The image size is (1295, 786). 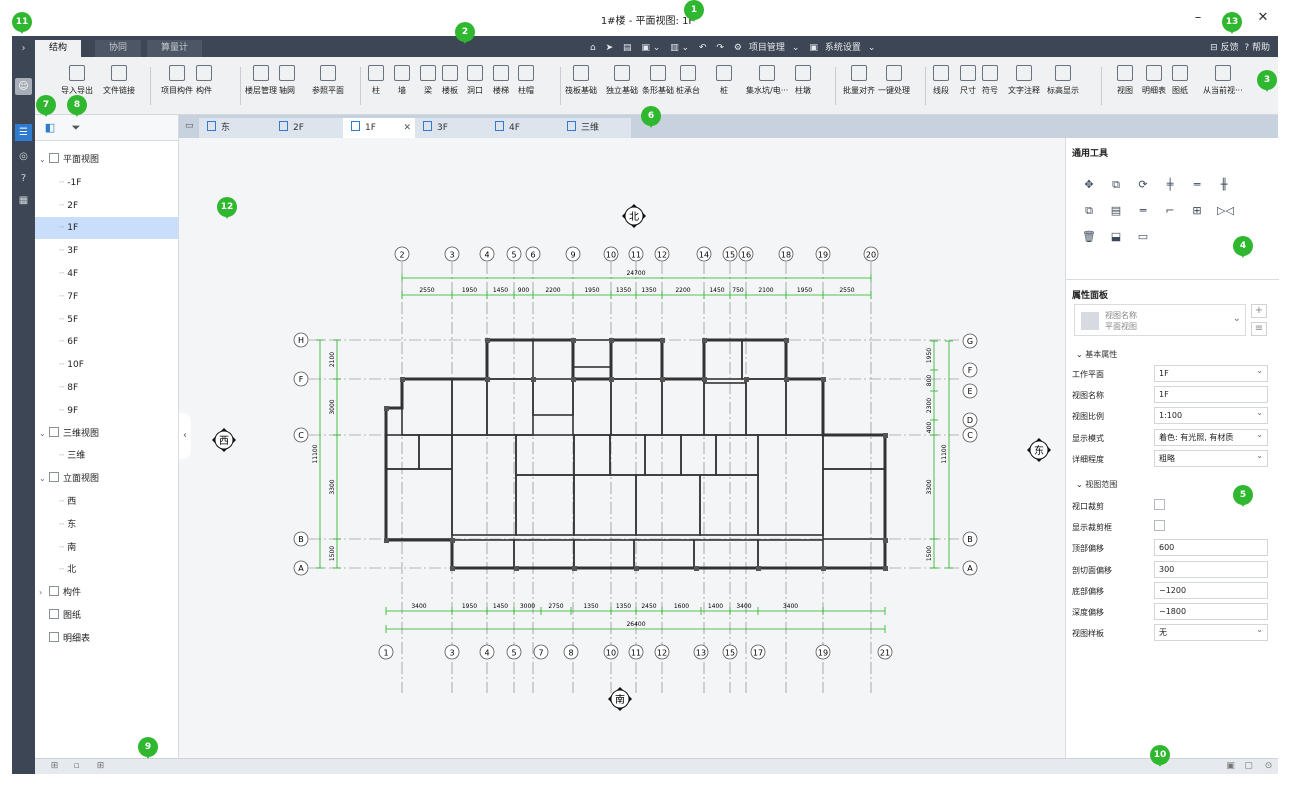 I want to click on tree-item: ┈ 3F, so click(x=106, y=251).